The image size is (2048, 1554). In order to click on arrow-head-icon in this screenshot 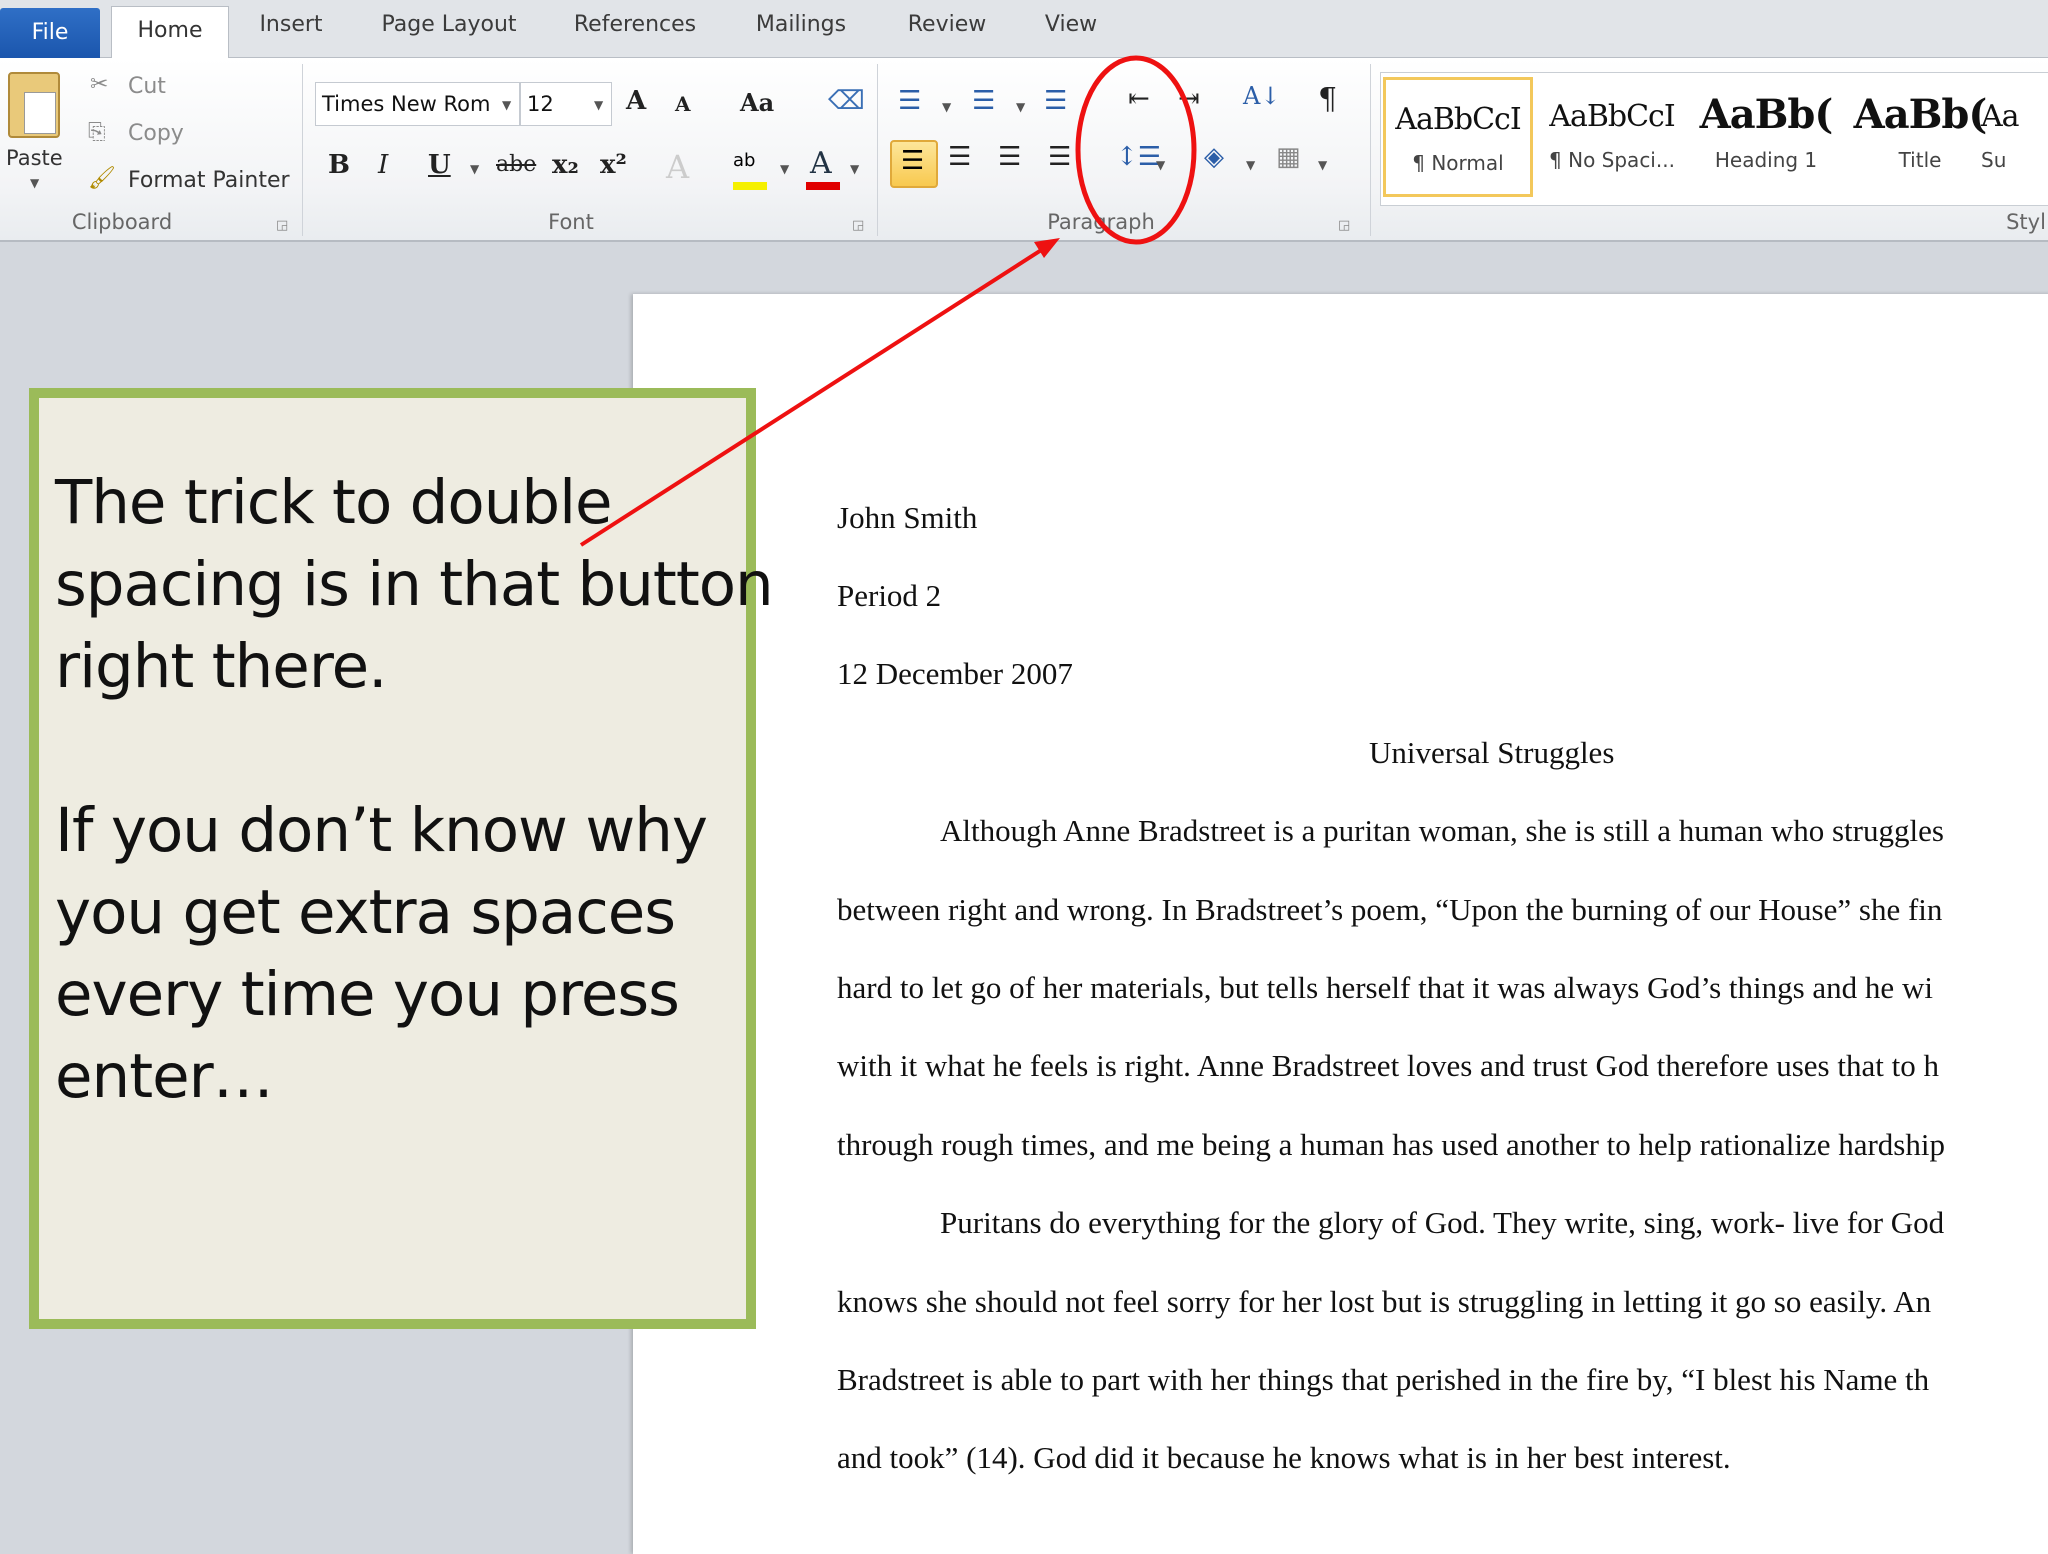, I will do `click(1047, 248)`.